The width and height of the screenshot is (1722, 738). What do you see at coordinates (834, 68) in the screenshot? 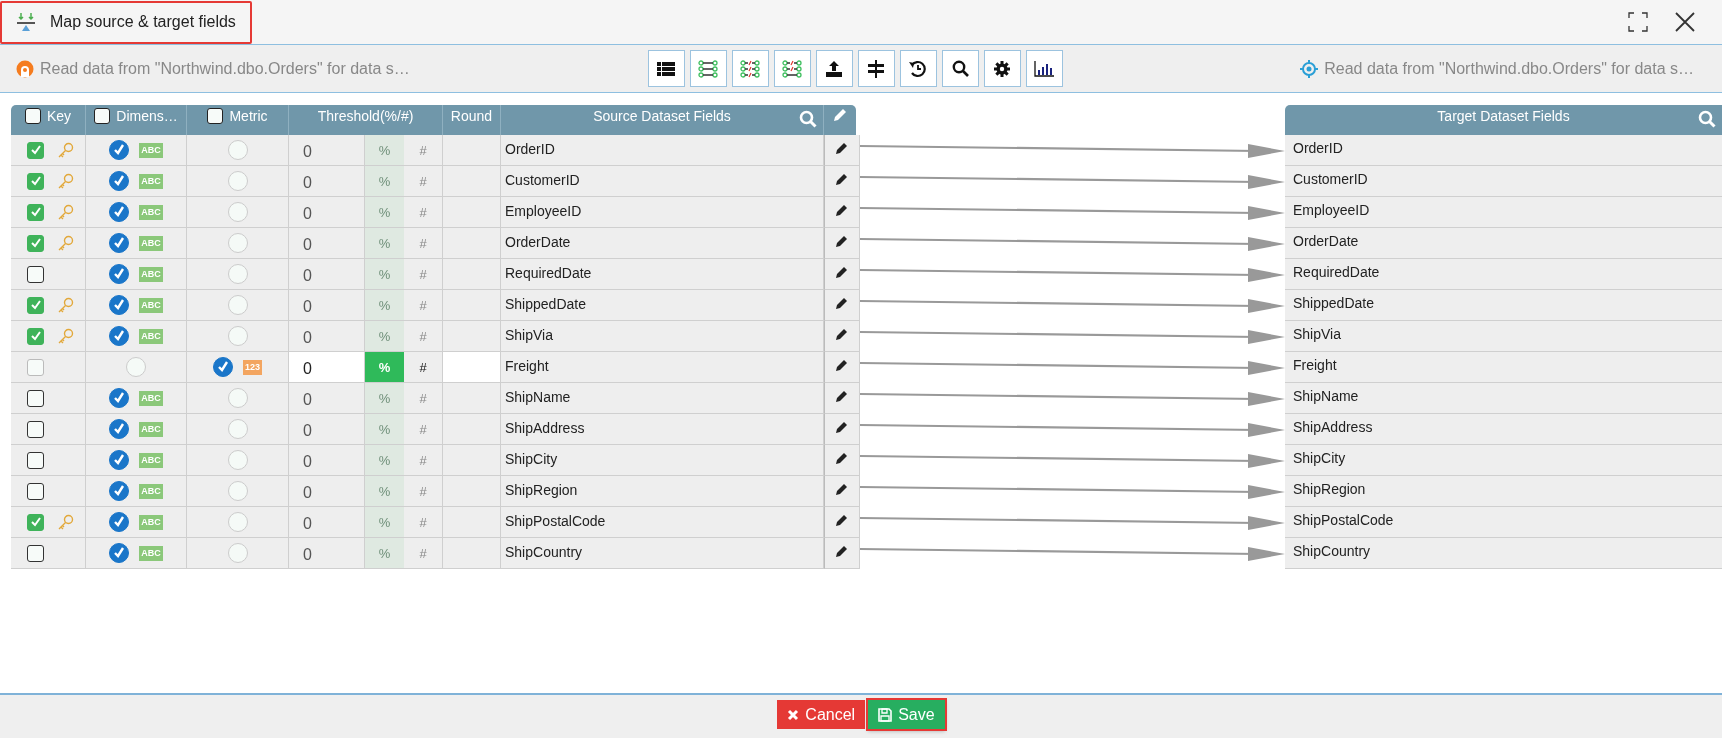
I see `upload-button` at bounding box center [834, 68].